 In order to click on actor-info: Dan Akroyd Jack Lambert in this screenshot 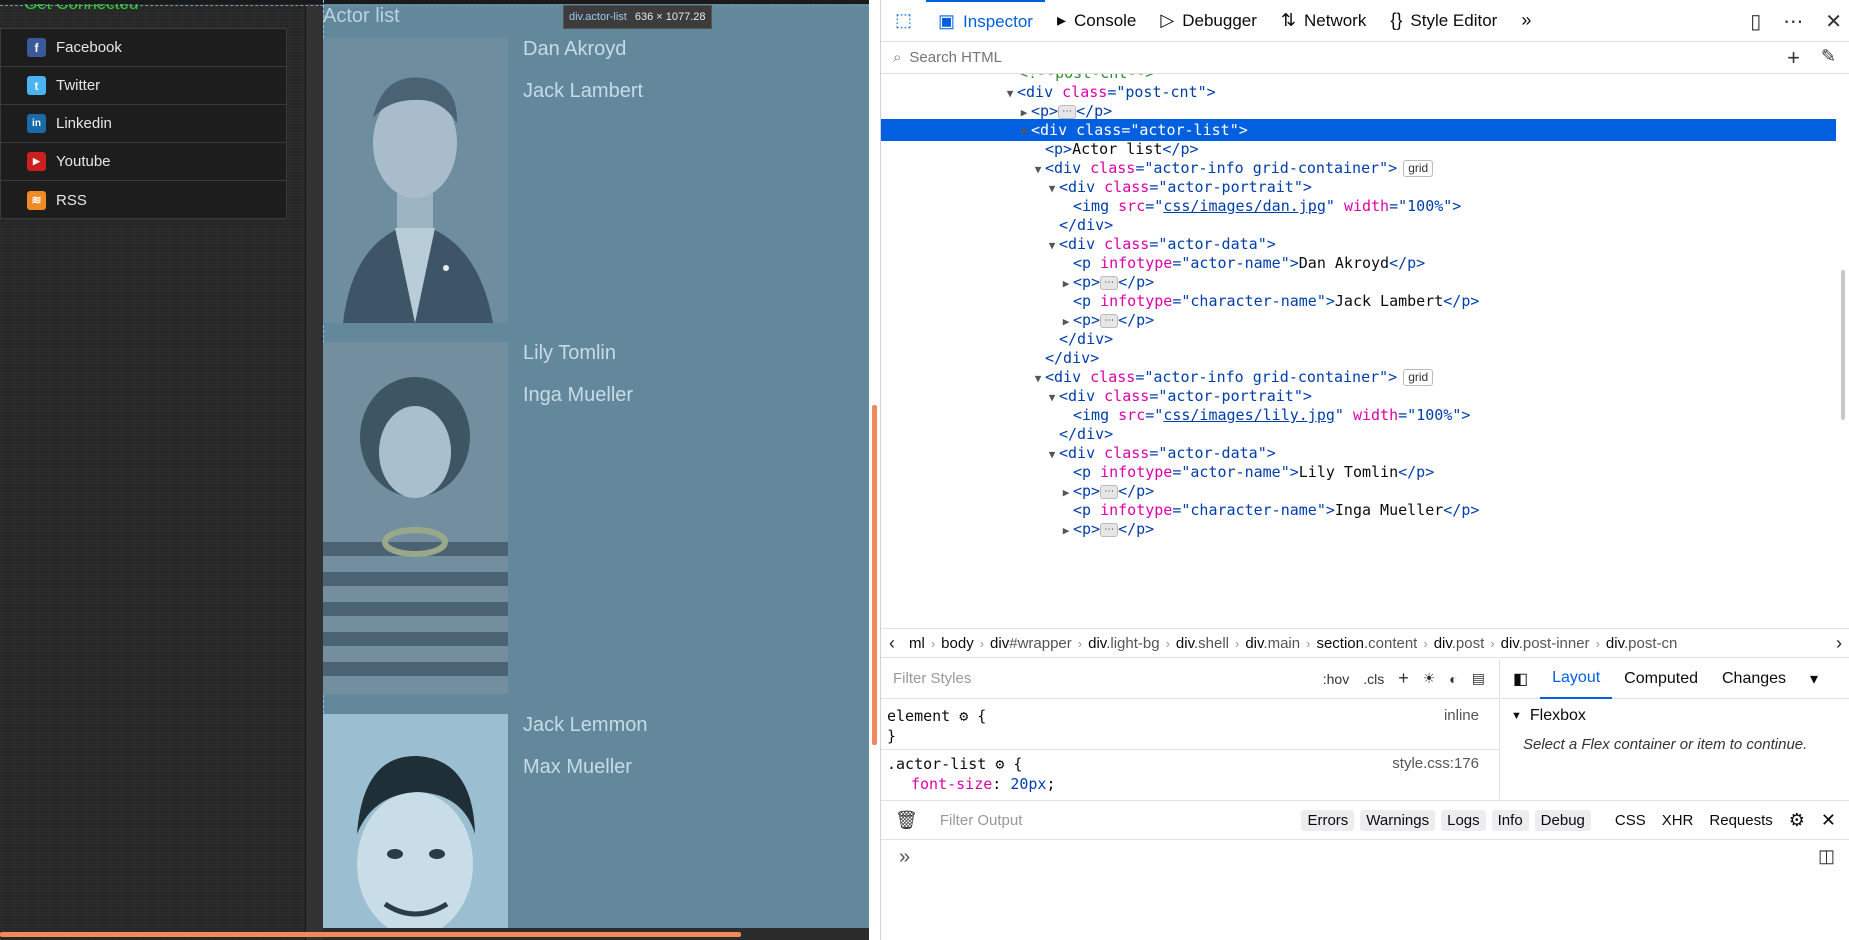, I will do `click(596, 180)`.